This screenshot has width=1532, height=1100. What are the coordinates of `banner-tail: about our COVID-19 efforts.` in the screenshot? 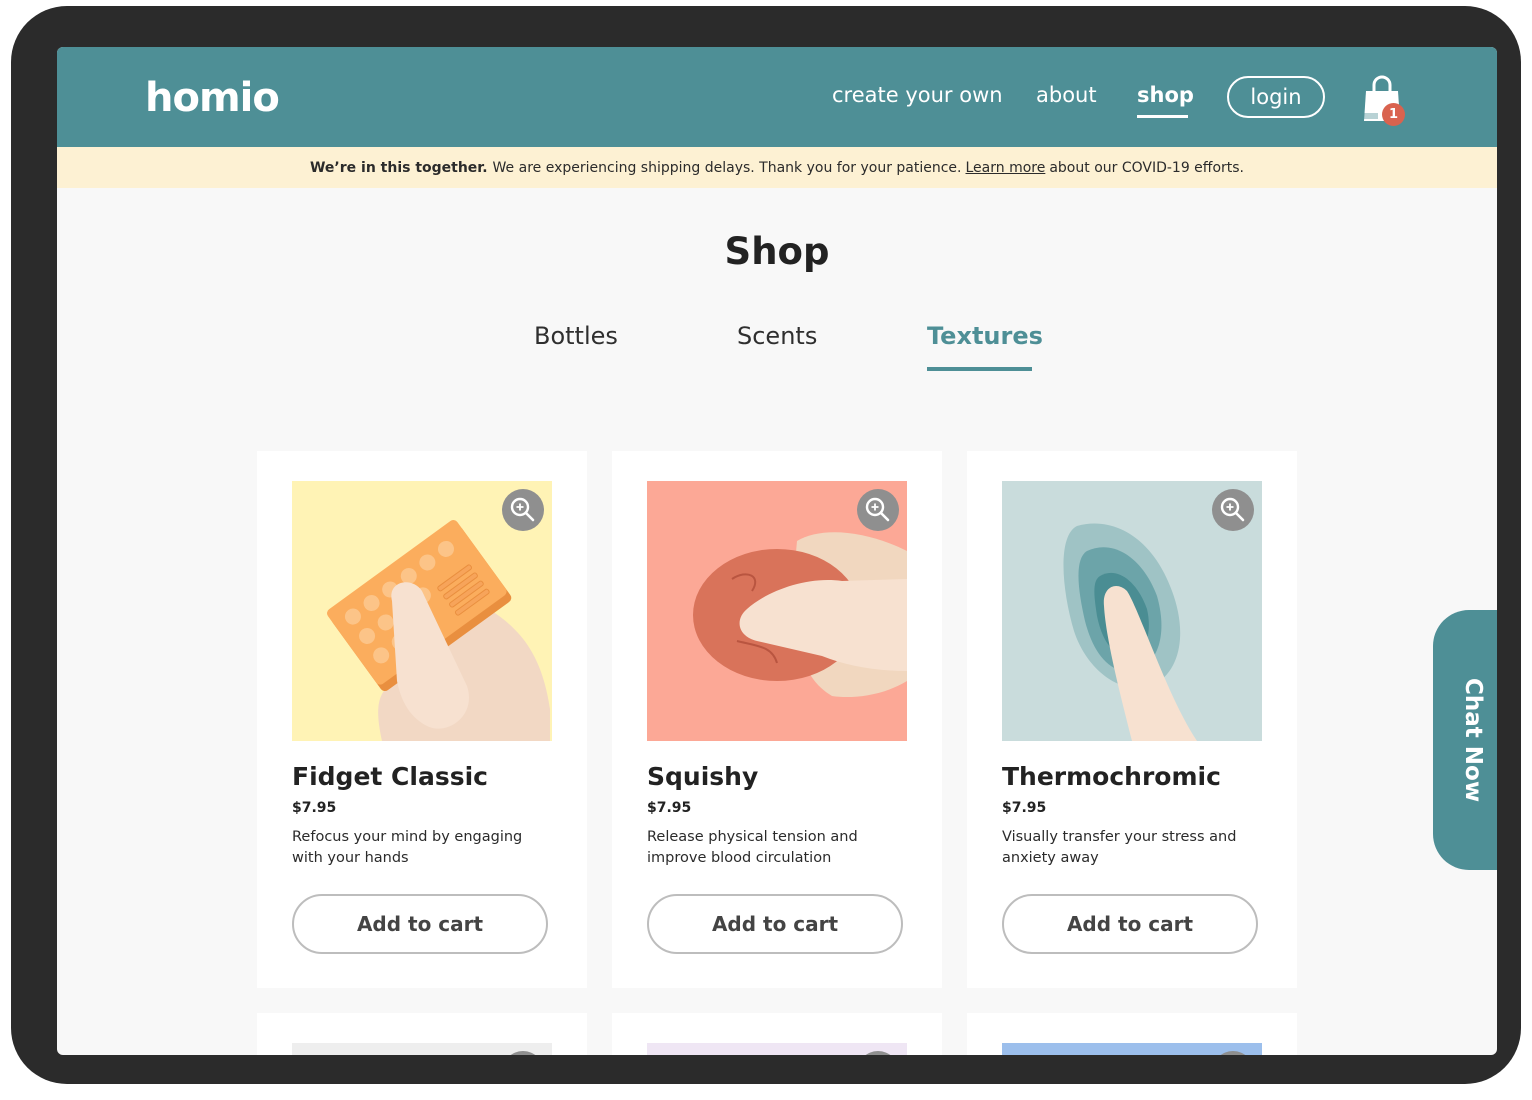 It's located at (1146, 167).